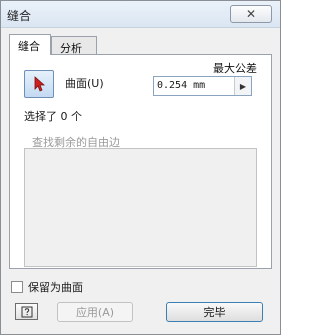 This screenshot has width=320, height=335. I want to click on apply-button: 应用(A), so click(95, 312).